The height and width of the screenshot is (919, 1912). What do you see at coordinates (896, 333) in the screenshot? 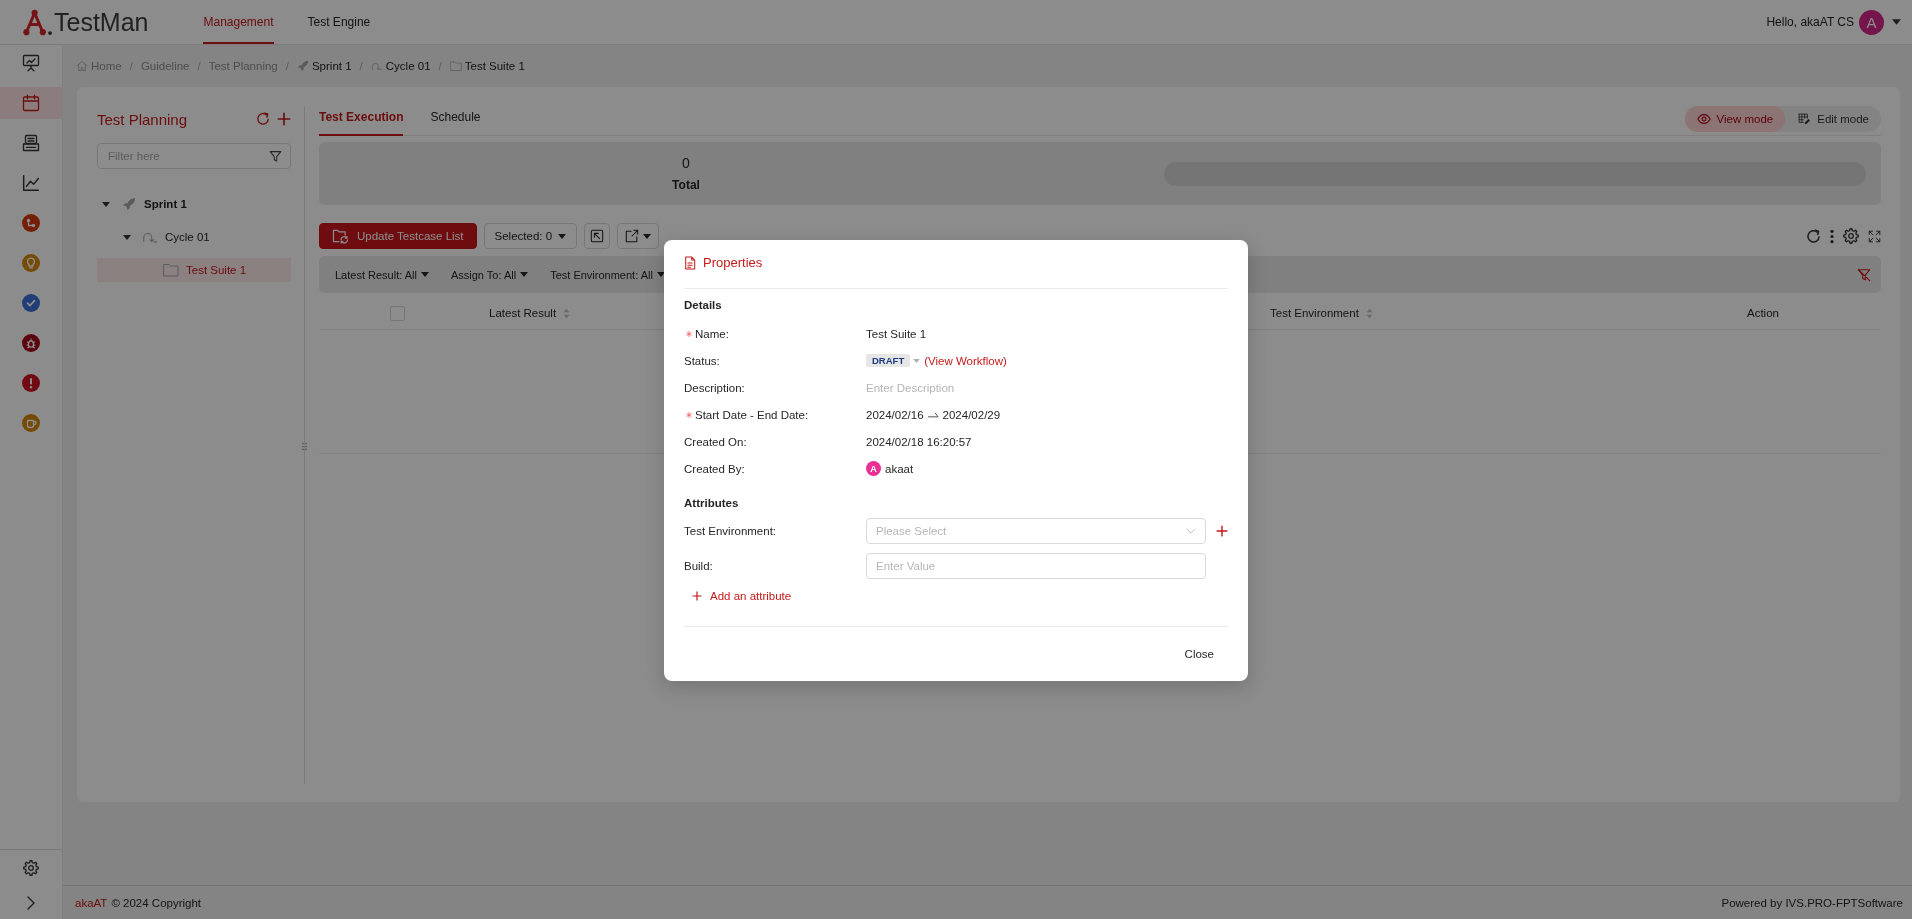
I see `field-value: Test Suite 1` at bounding box center [896, 333].